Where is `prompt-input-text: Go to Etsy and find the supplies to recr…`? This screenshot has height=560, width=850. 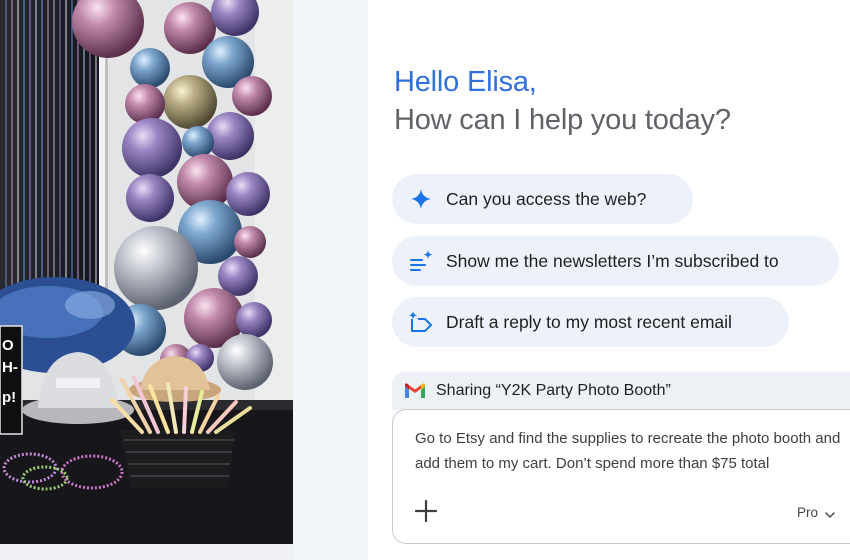 prompt-input-text: Go to Etsy and find the supplies to recr… is located at coordinates (632, 451).